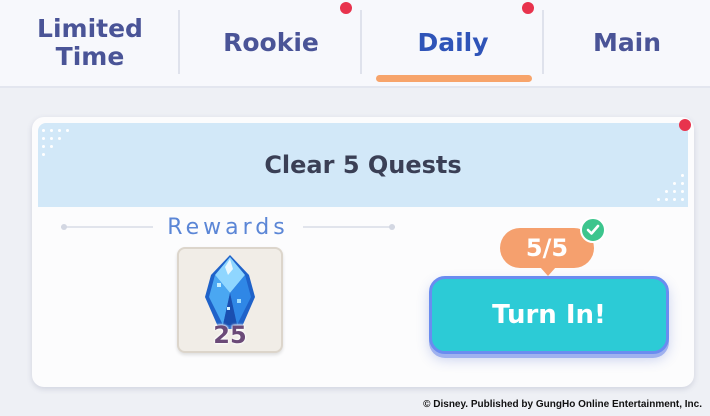 The height and width of the screenshot is (416, 710). Describe the element at coordinates (230, 300) in the screenshot. I see `reward-item: 25` at that location.